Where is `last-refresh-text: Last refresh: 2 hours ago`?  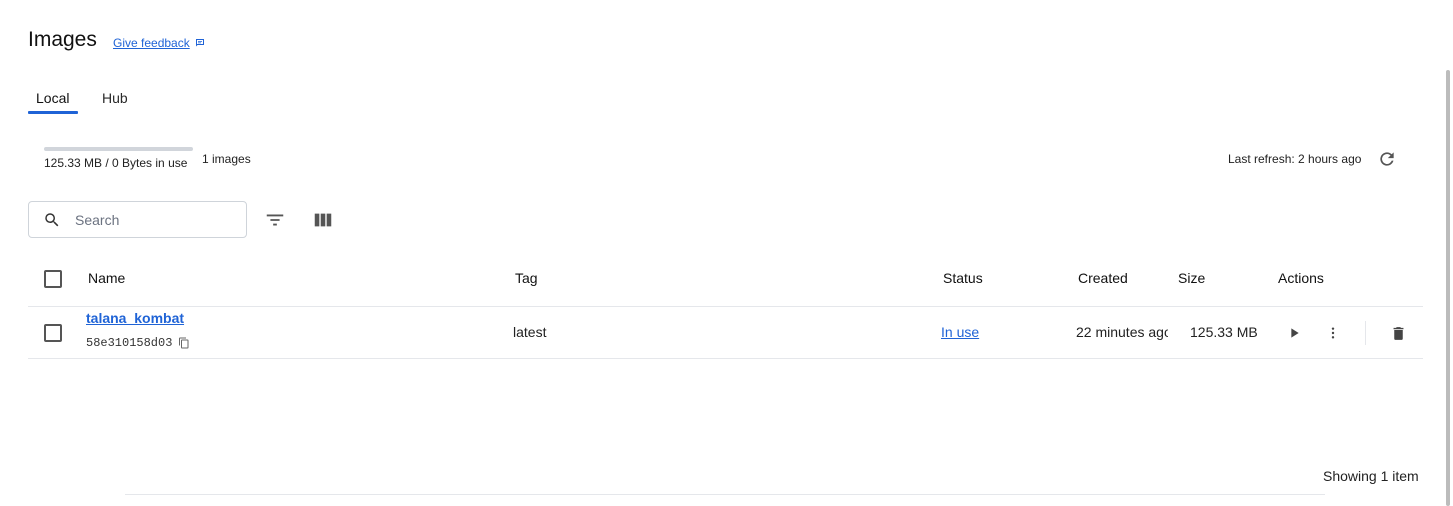
last-refresh-text: Last refresh: 2 hours ago is located at coordinates (1295, 159).